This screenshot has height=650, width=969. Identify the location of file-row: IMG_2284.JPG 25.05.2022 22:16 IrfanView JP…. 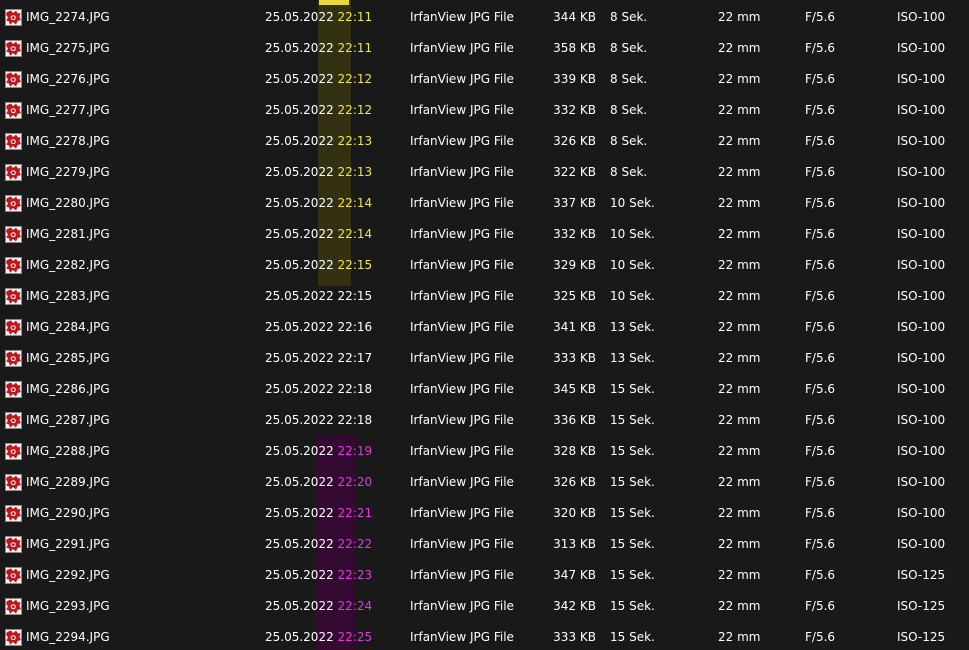
(484, 327).